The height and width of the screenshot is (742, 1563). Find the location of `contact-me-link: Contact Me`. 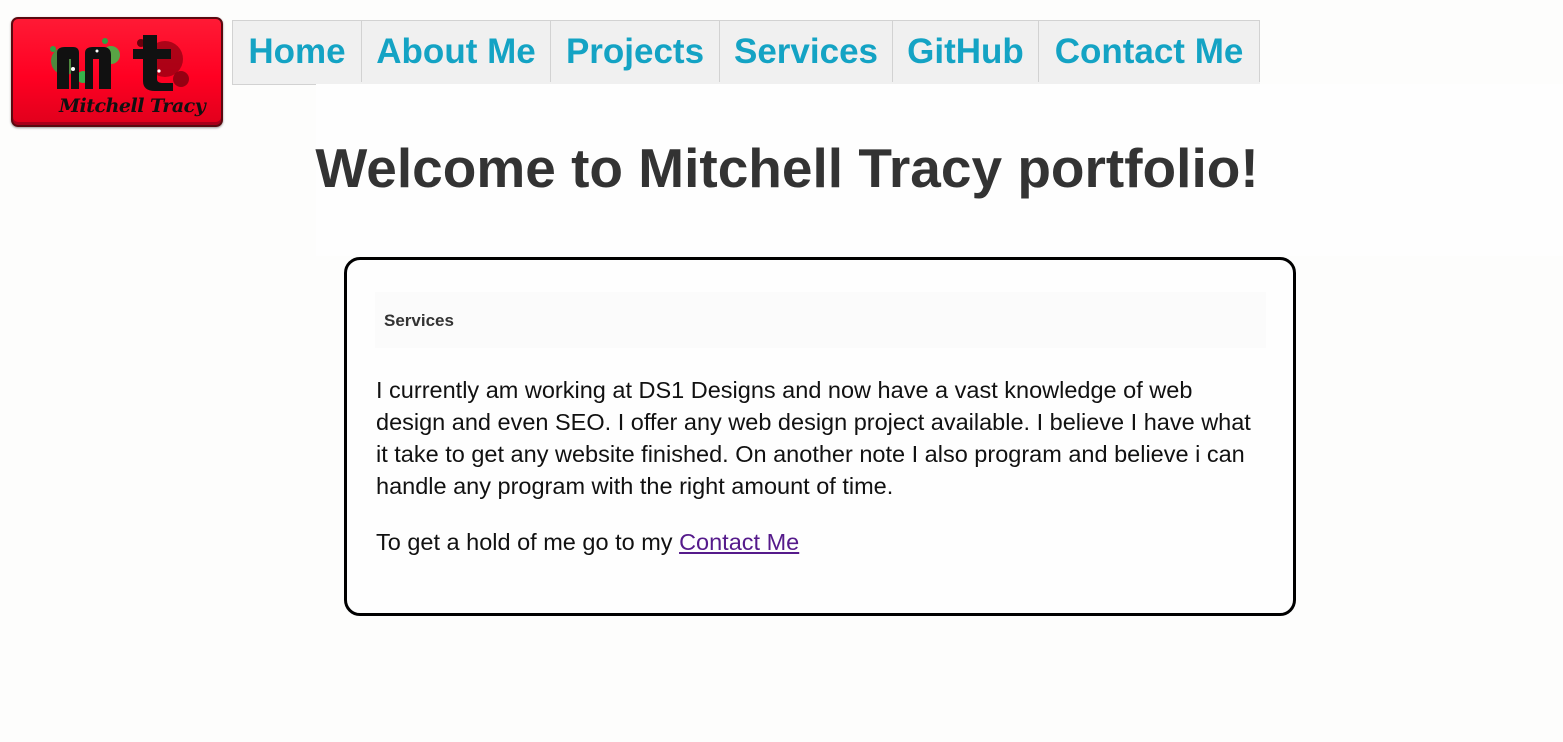

contact-me-link: Contact Me is located at coordinates (739, 542).